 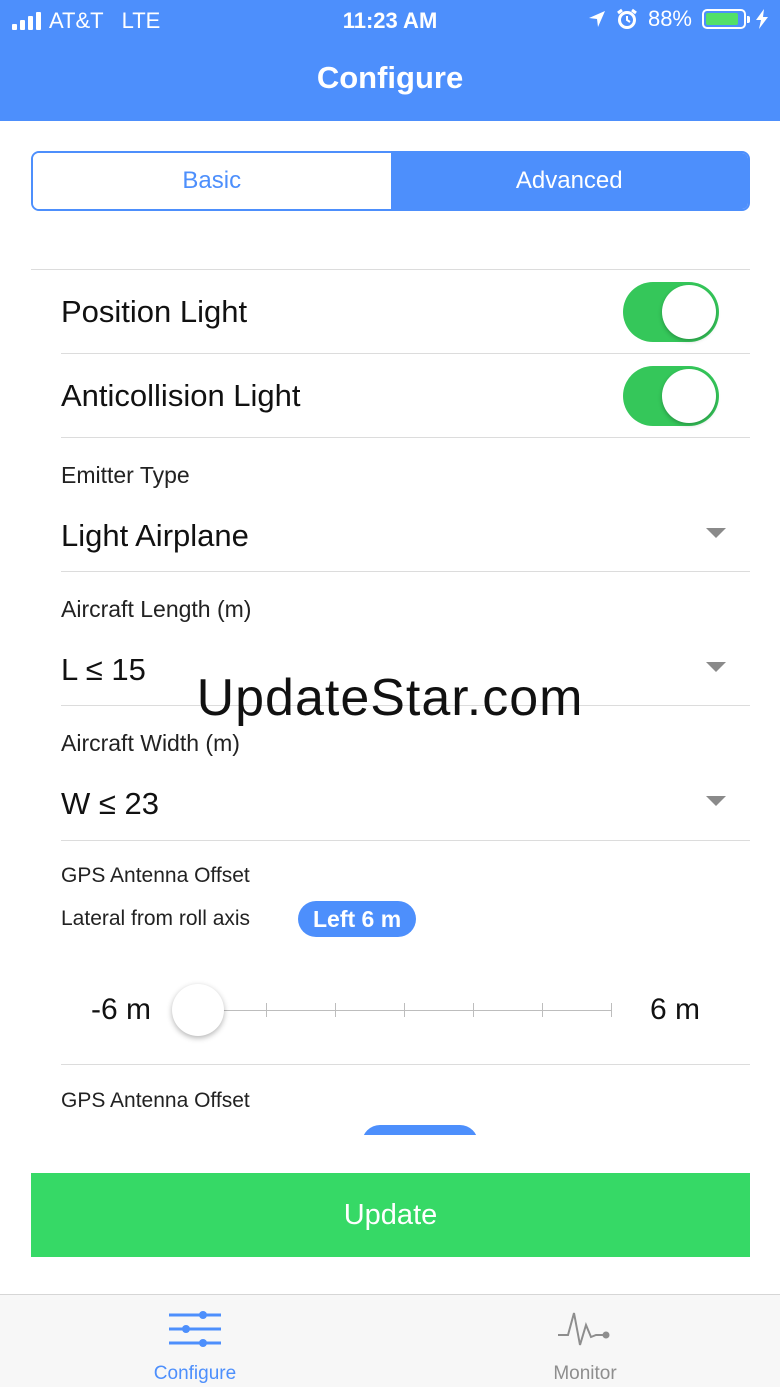 What do you see at coordinates (125, 475) in the screenshot?
I see `emitter-type-label: Emitter Type` at bounding box center [125, 475].